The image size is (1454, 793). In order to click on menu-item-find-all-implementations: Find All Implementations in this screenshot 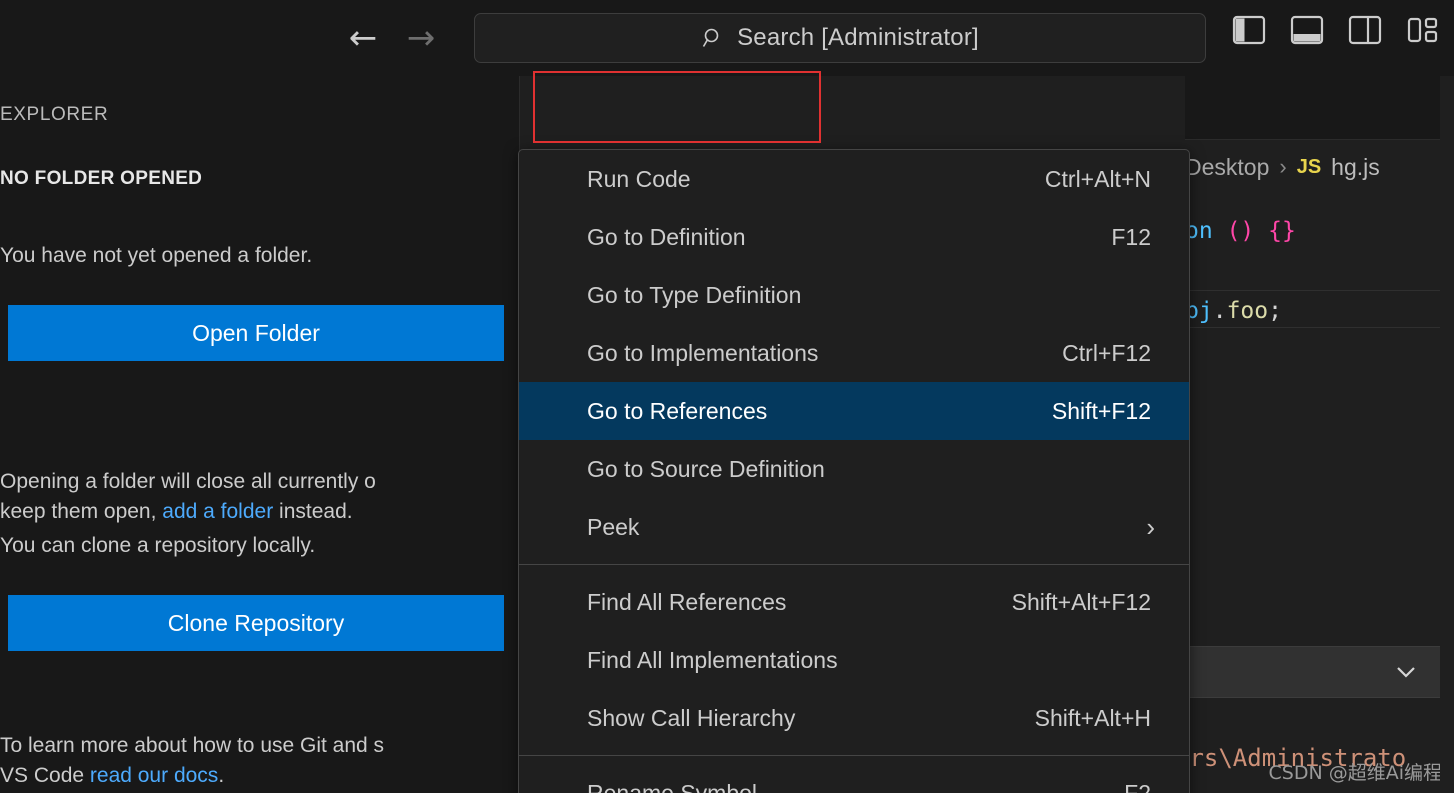, I will do `click(854, 660)`.